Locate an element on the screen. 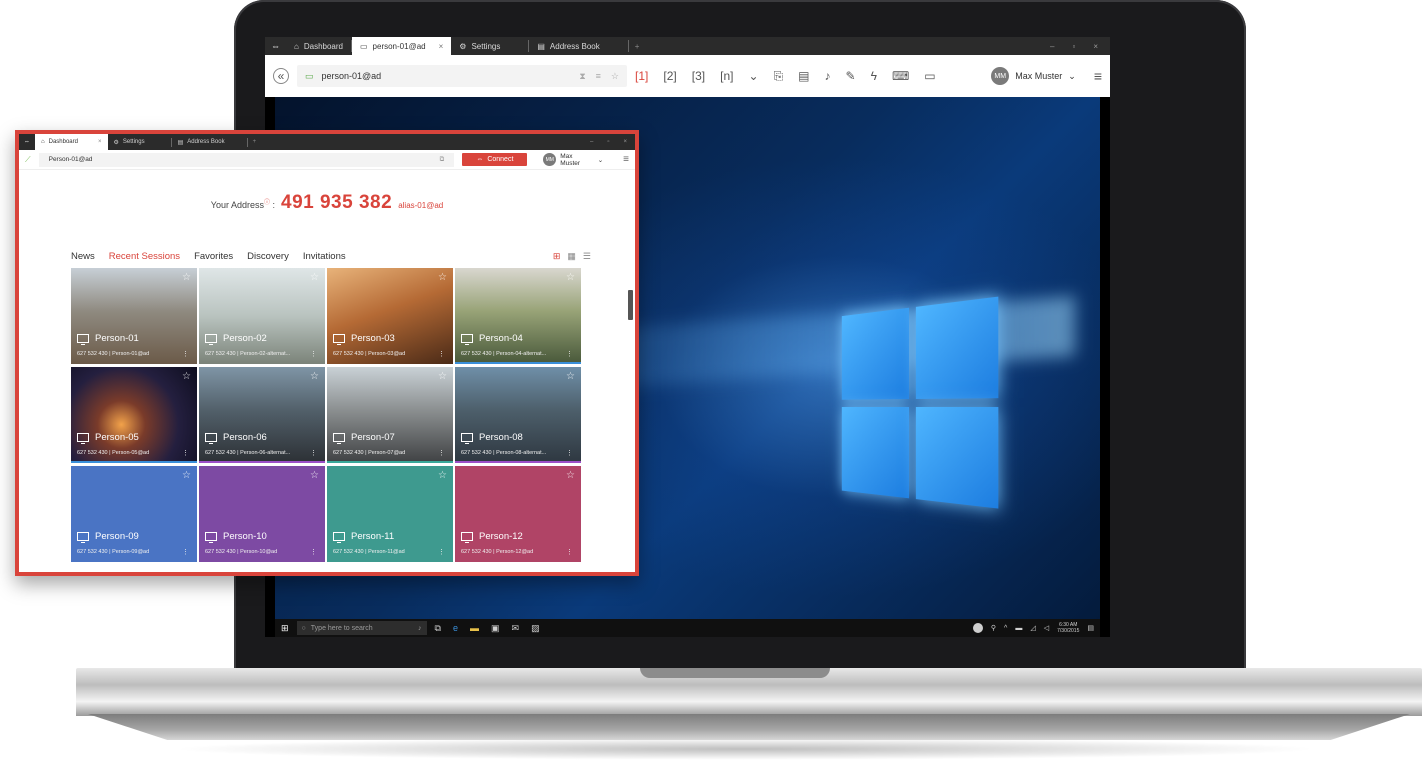 The image size is (1423, 781). dashboard-tab-address-book: ▤ Address Book is located at coordinates (201, 142).